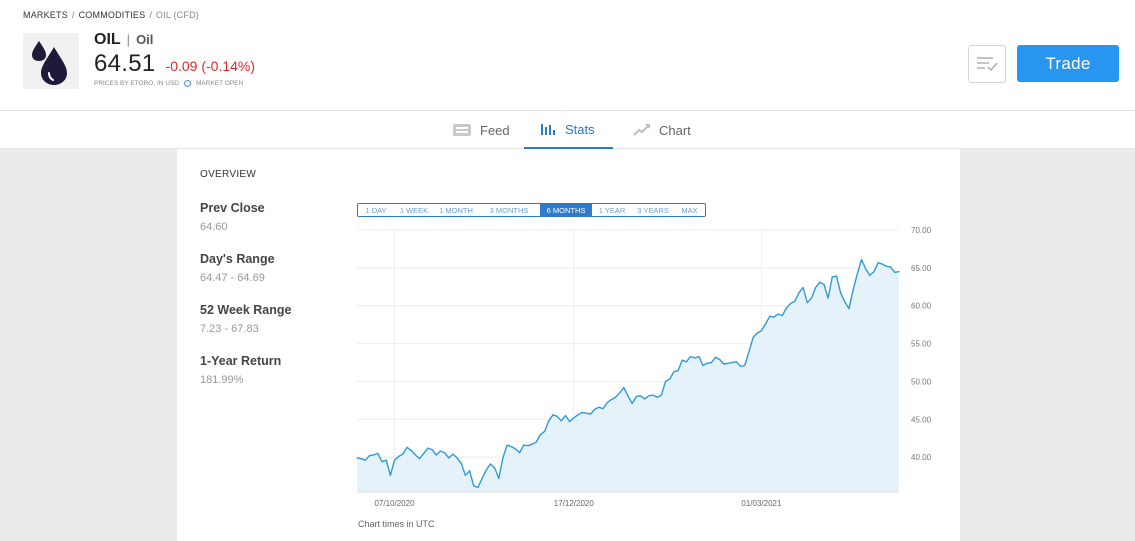  Describe the element at coordinates (51, 61) in the screenshot. I see `oil-drops-icon` at that location.